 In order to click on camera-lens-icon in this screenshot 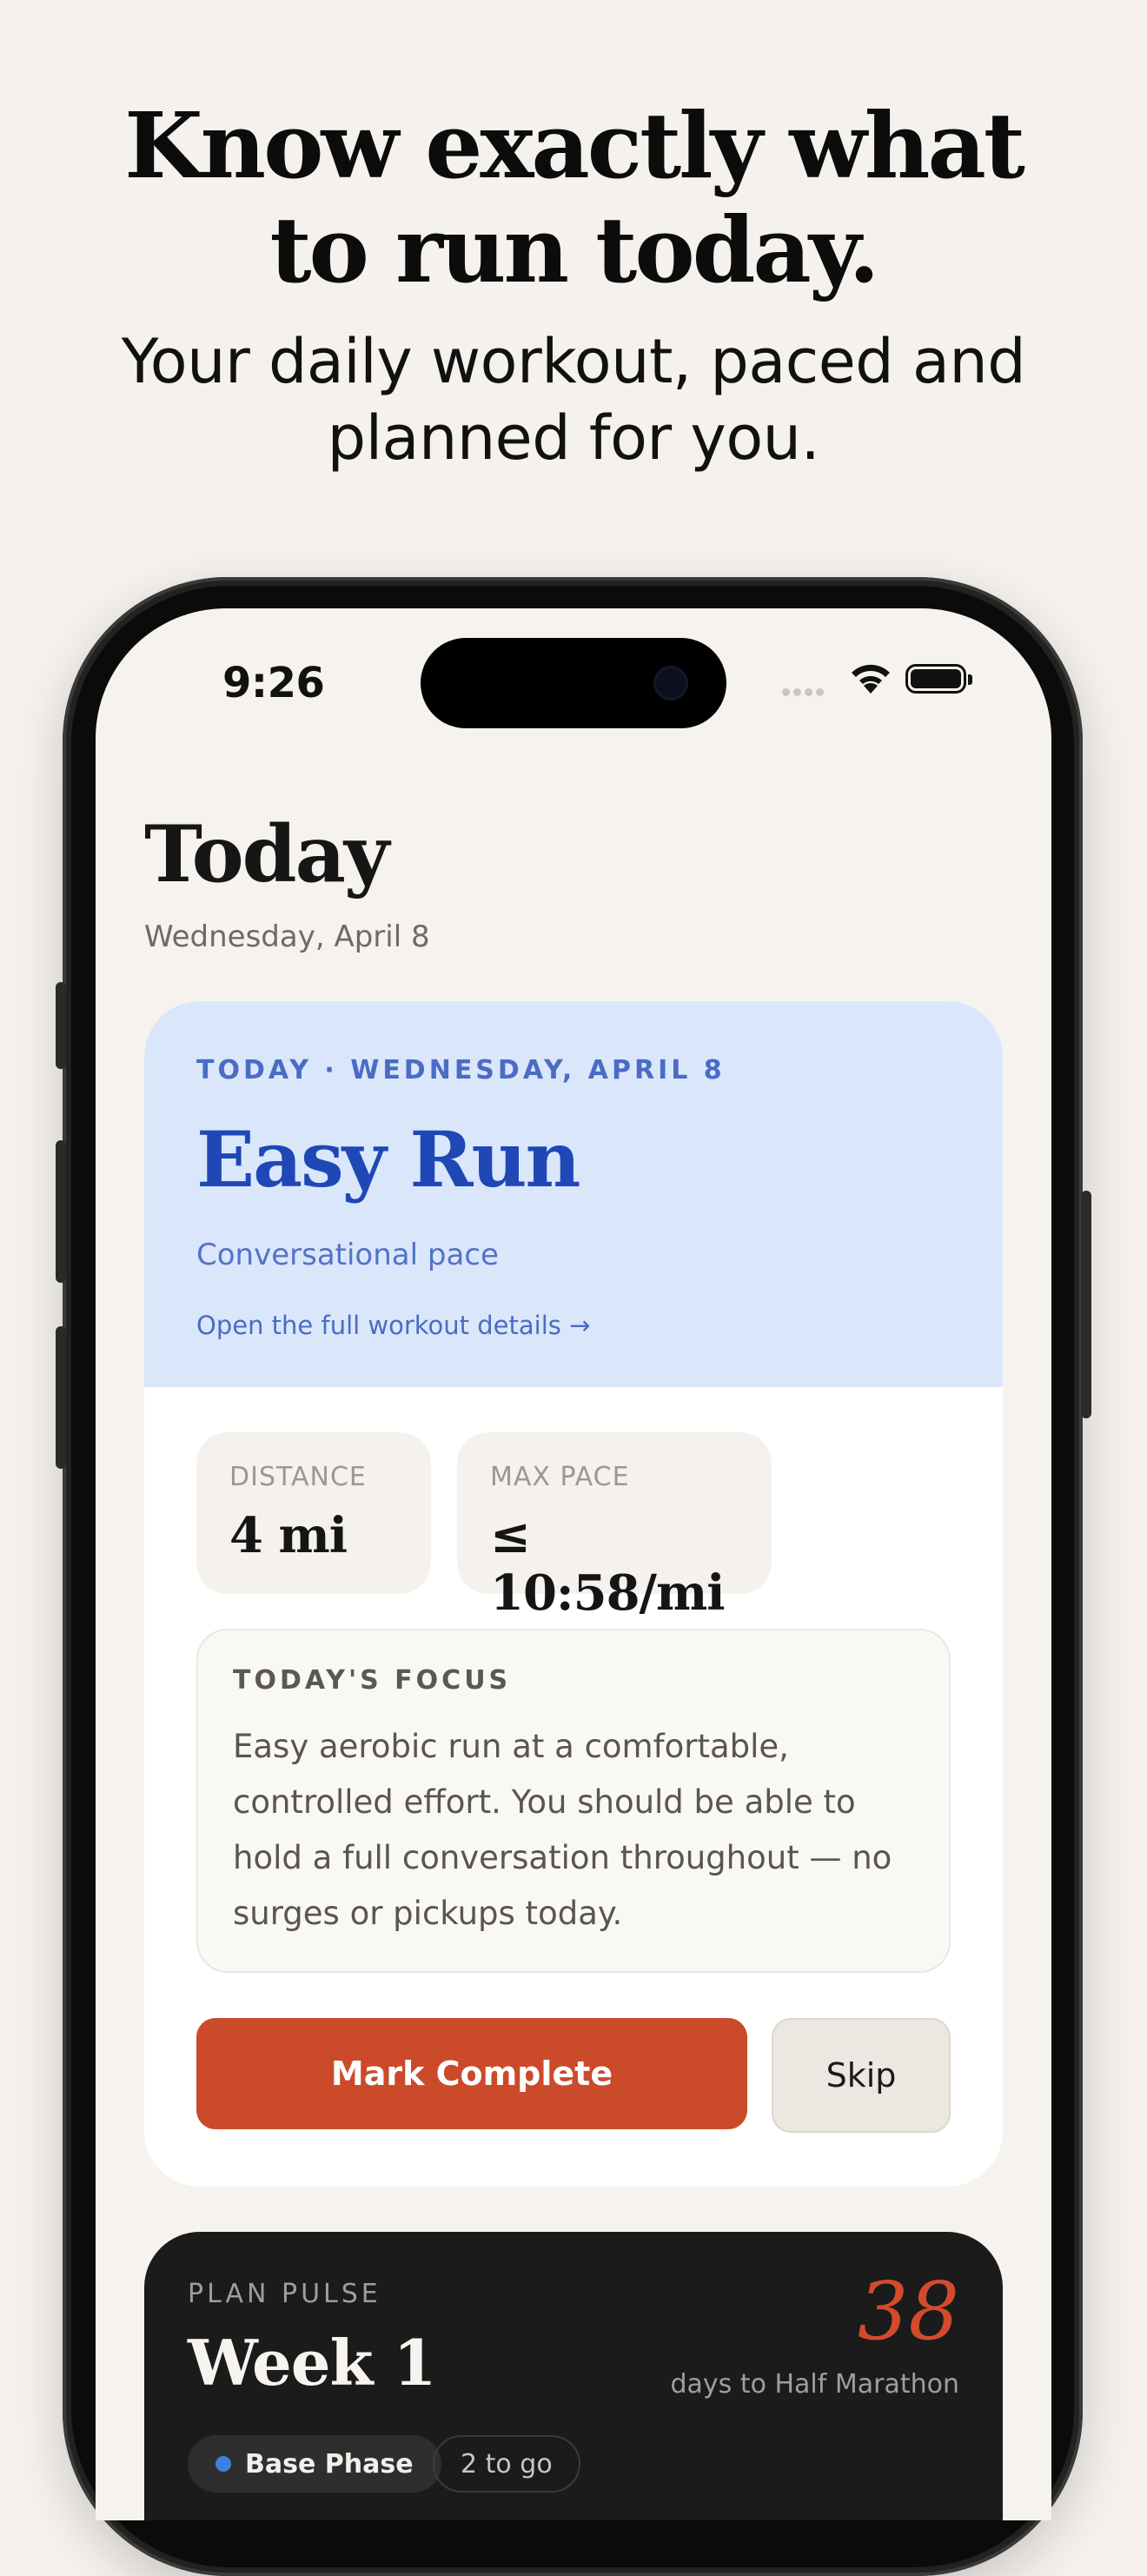, I will do `click(670, 683)`.